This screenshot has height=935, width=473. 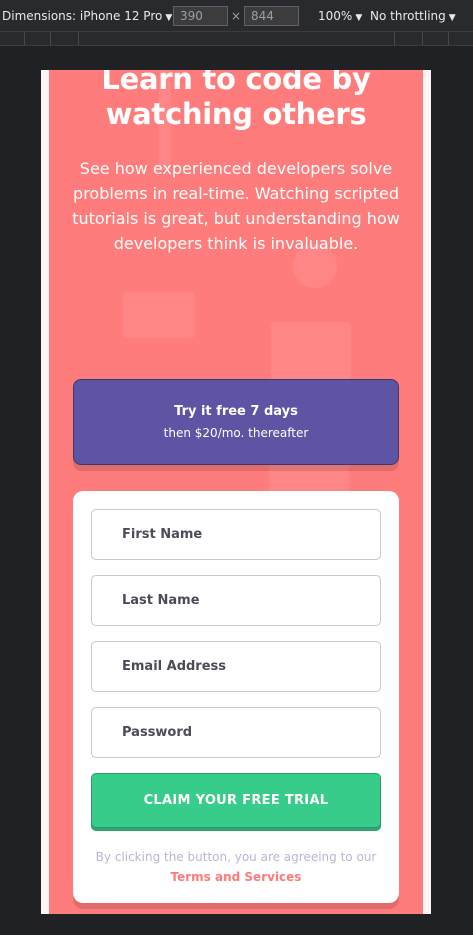 What do you see at coordinates (427, 492) in the screenshot?
I see `page-margin-right` at bounding box center [427, 492].